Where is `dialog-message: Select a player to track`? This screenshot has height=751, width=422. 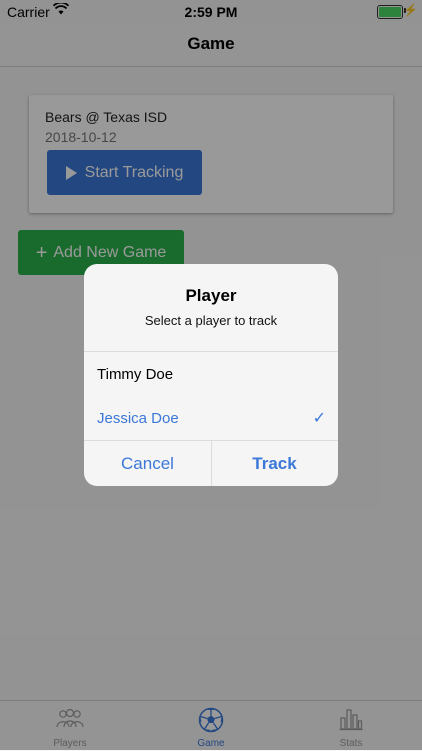
dialog-message: Select a player to track is located at coordinates (211, 320).